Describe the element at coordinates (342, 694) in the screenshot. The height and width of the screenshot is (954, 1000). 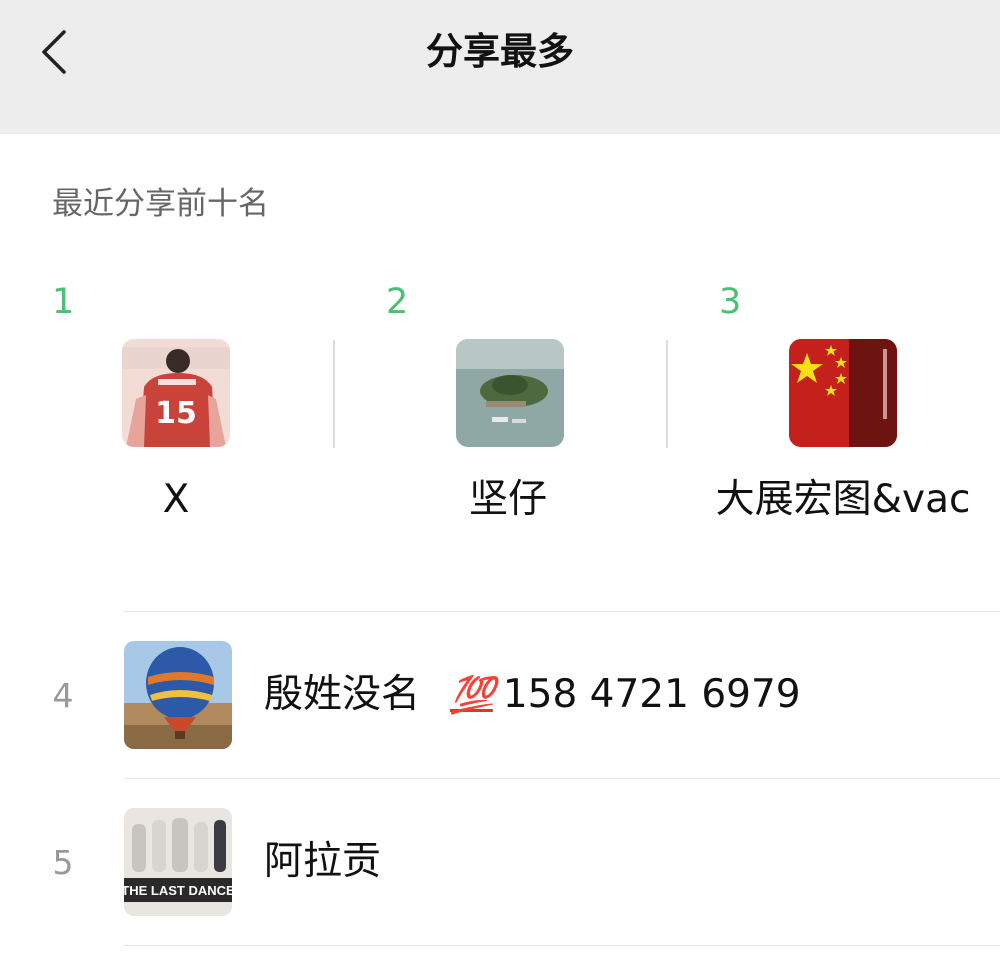
I see `user-name: 殷姓没名` at that location.